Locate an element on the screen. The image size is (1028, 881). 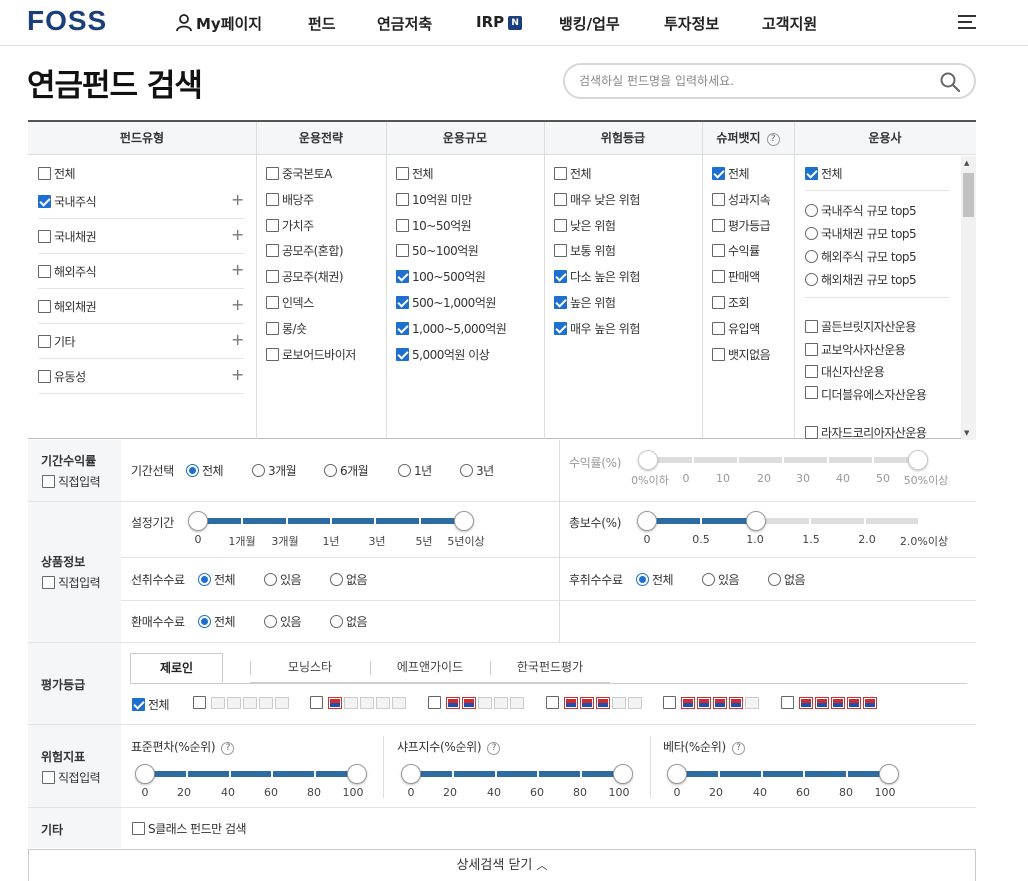
size-5-checkbox: 500~1,000억원 is located at coordinates (446, 302).